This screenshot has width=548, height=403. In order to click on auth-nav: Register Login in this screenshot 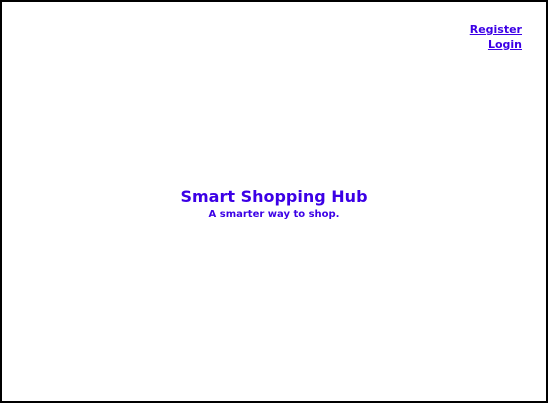, I will do `click(496, 37)`.